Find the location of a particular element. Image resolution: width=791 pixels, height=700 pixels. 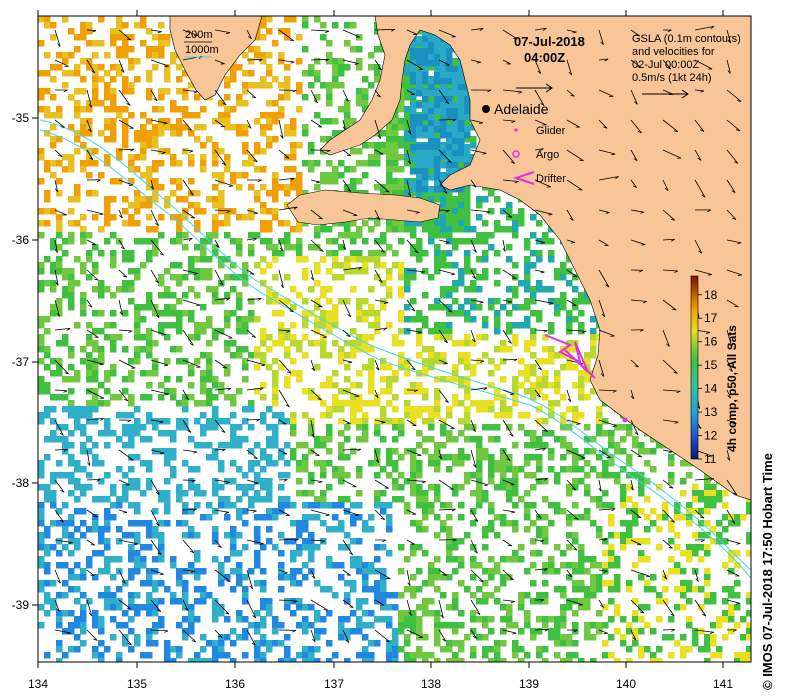

gsla-line1: GSLA (0.1m contours) is located at coordinates (686, 39).